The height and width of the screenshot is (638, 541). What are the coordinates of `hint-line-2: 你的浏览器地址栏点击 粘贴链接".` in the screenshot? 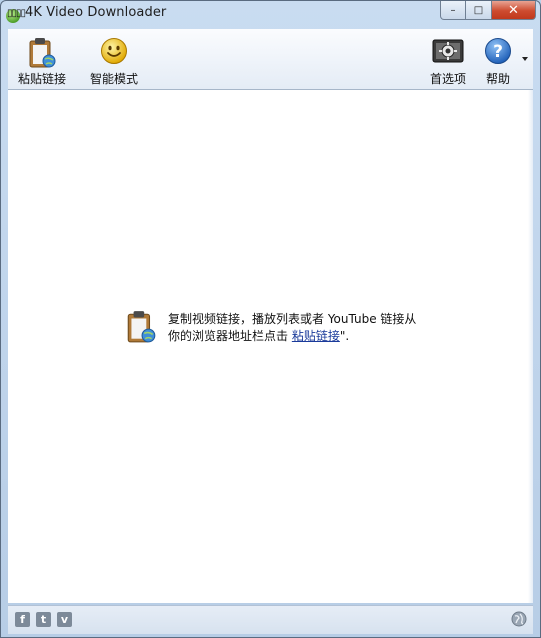 It's located at (292, 336).